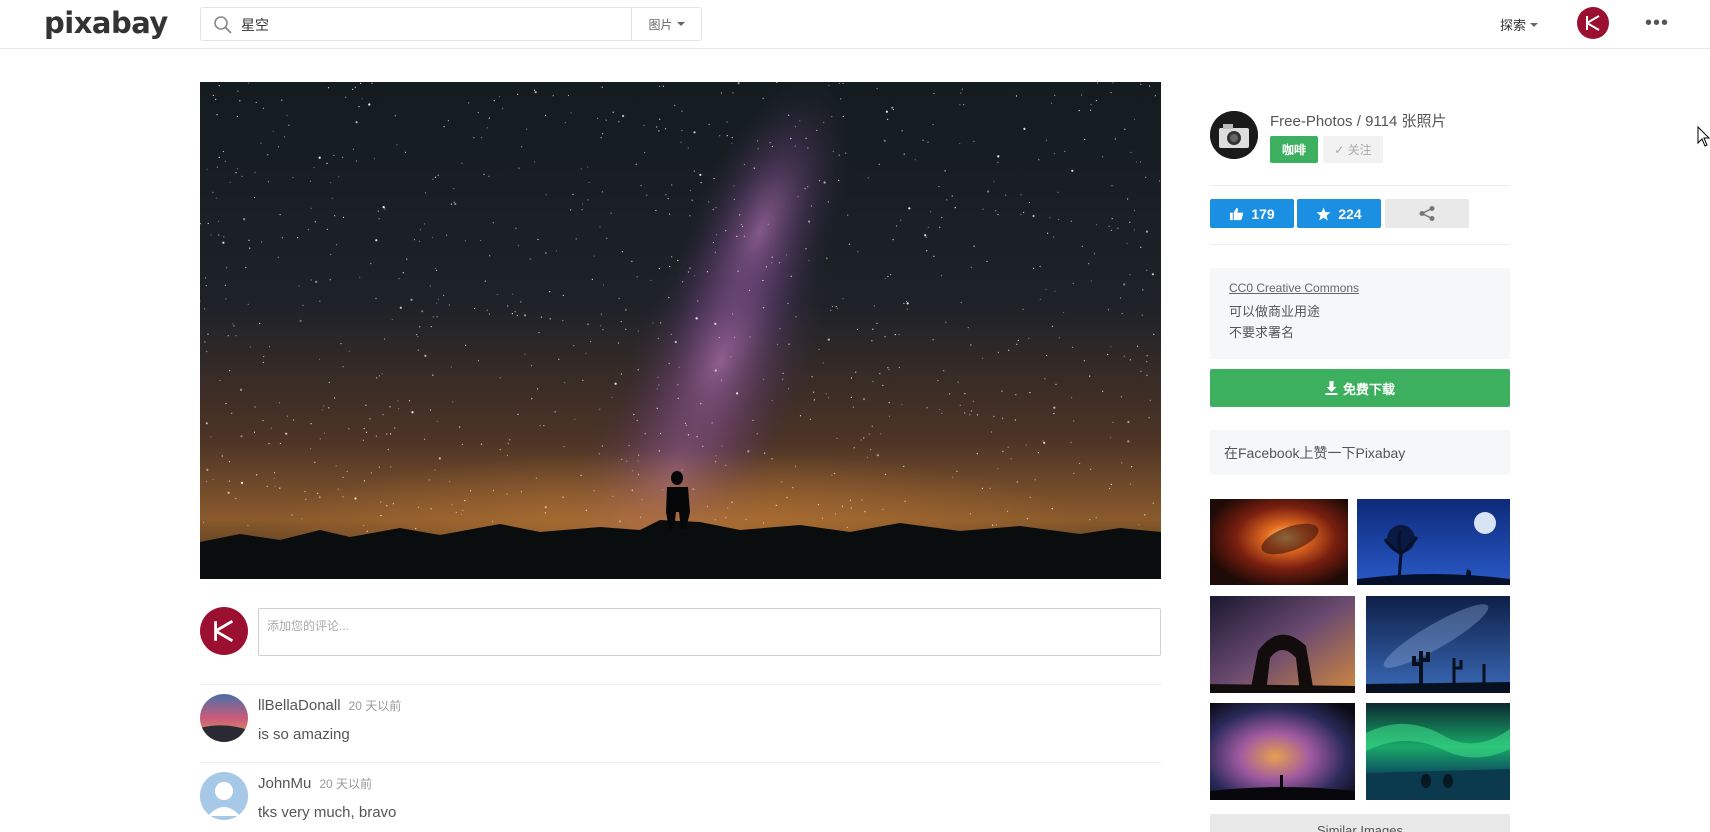 This screenshot has height=832, width=1710. I want to click on search-input, so click(431, 25).